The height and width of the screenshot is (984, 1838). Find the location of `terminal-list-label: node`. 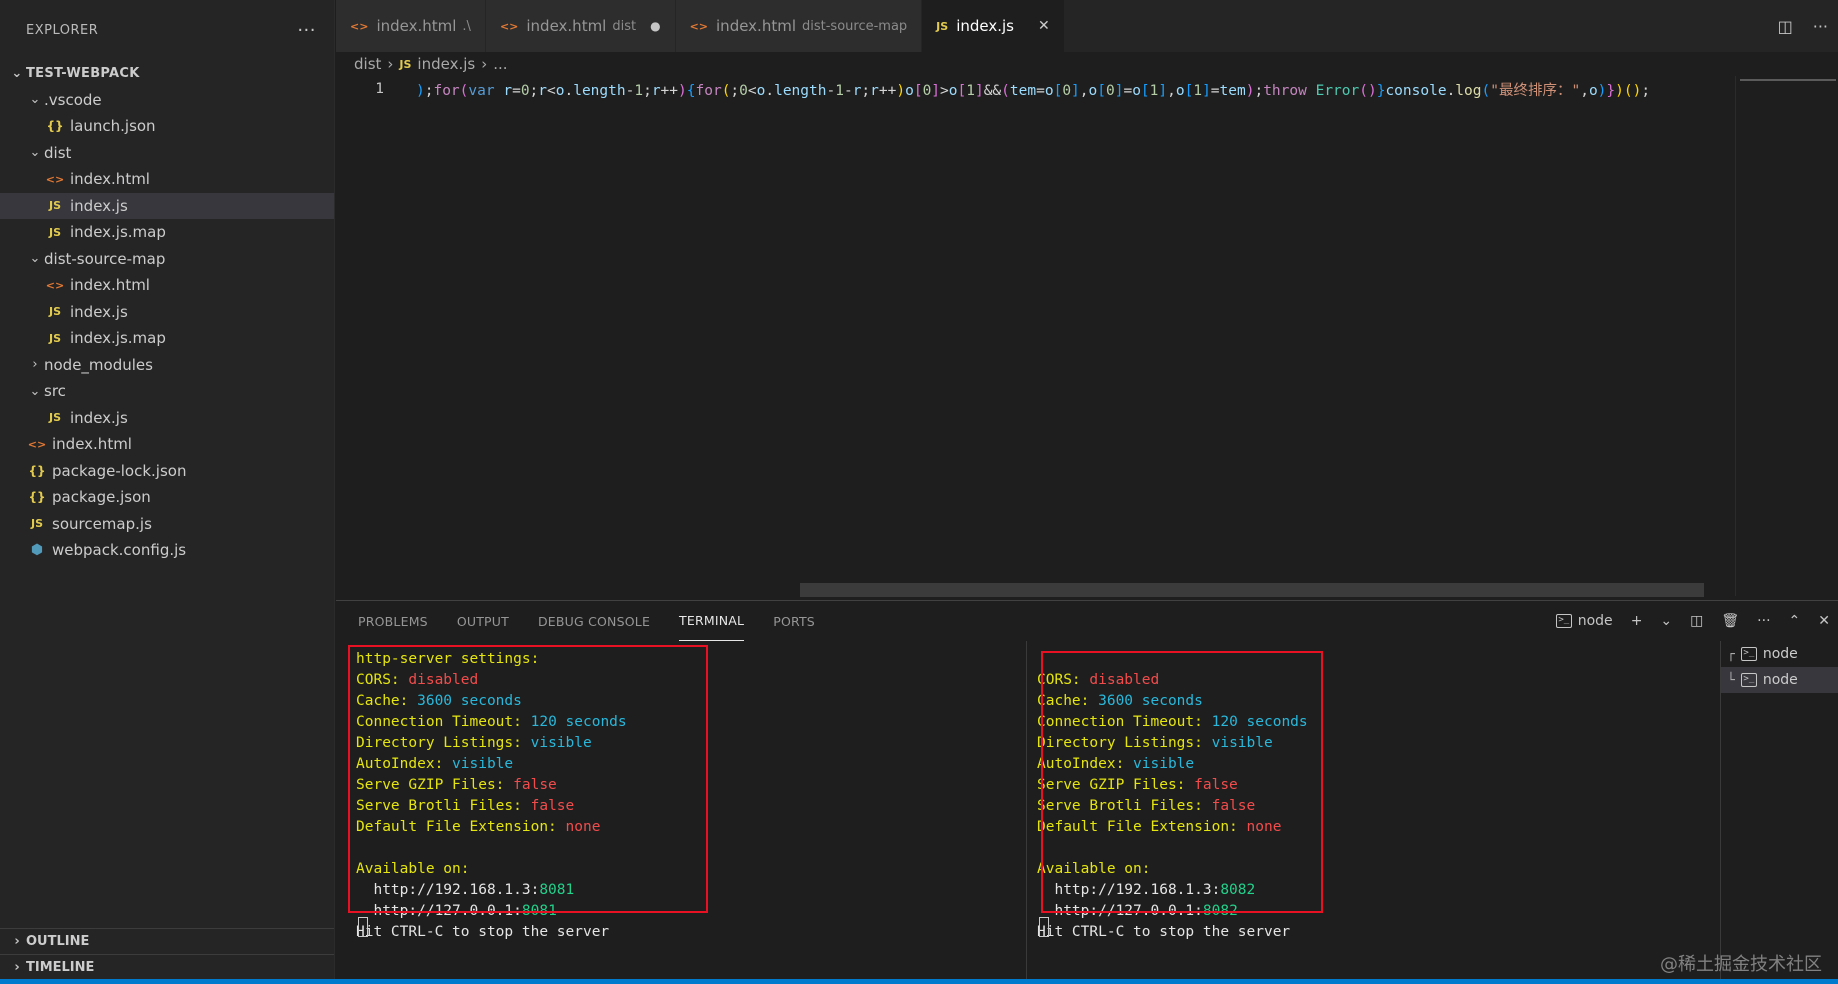

terminal-list-label: node is located at coordinates (1780, 680).